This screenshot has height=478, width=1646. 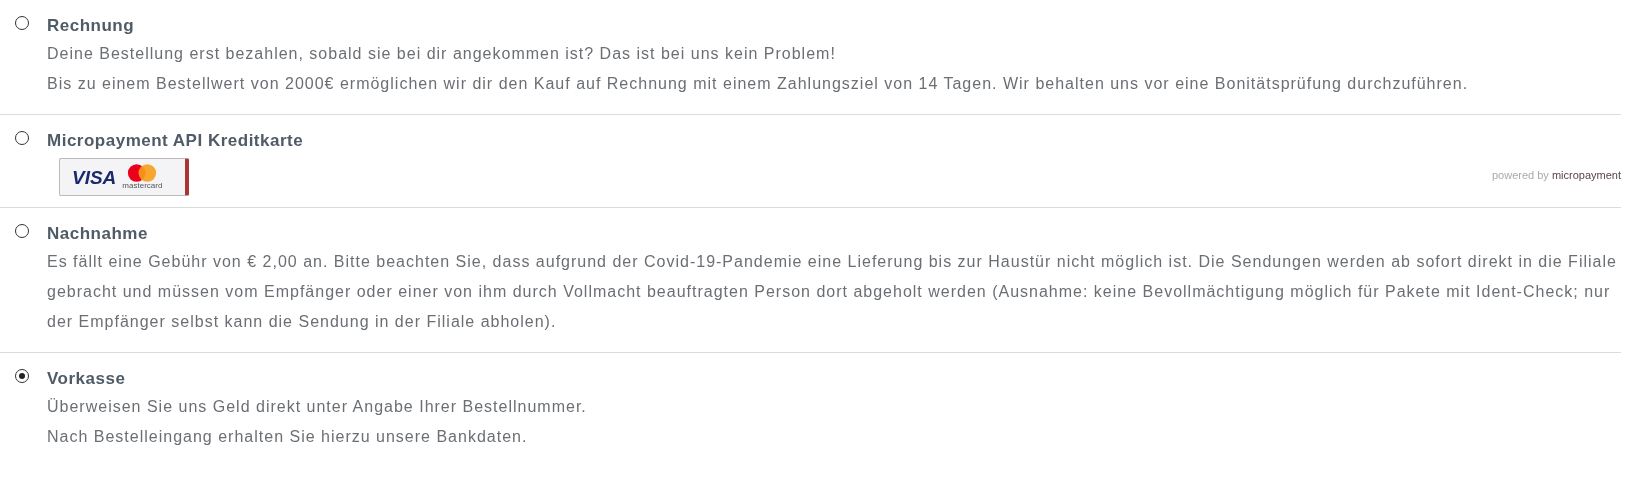 What do you see at coordinates (94, 177) in the screenshot?
I see `visa-logo: VISA` at bounding box center [94, 177].